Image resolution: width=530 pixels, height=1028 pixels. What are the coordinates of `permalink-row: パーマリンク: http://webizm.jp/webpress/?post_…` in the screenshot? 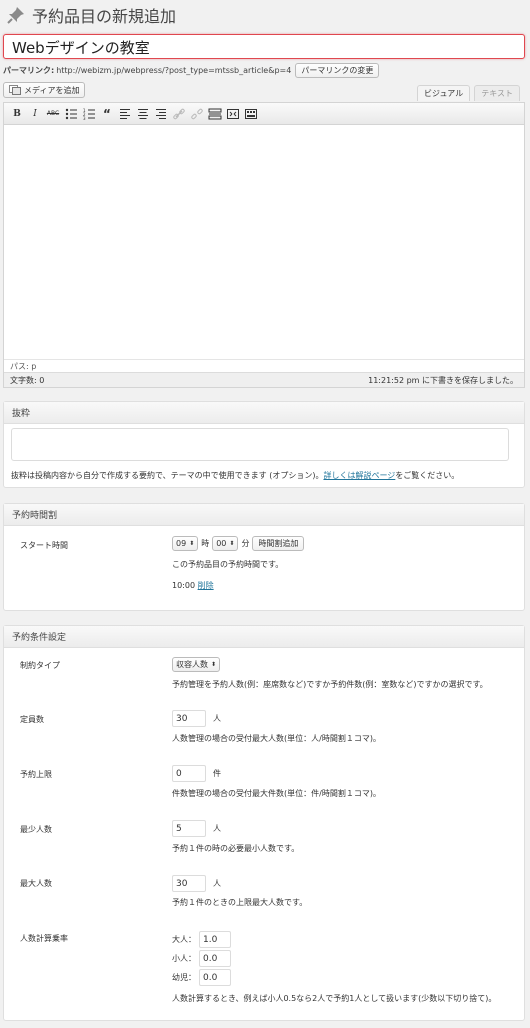 It's located at (191, 70).